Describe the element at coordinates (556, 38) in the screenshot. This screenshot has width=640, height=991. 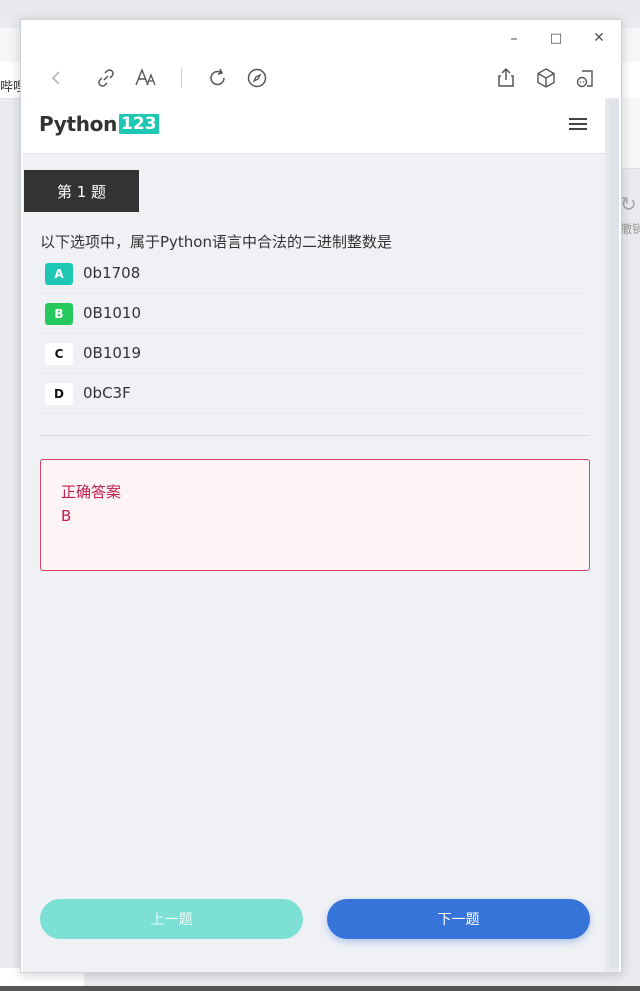
I see `maximize-button: □` at that location.